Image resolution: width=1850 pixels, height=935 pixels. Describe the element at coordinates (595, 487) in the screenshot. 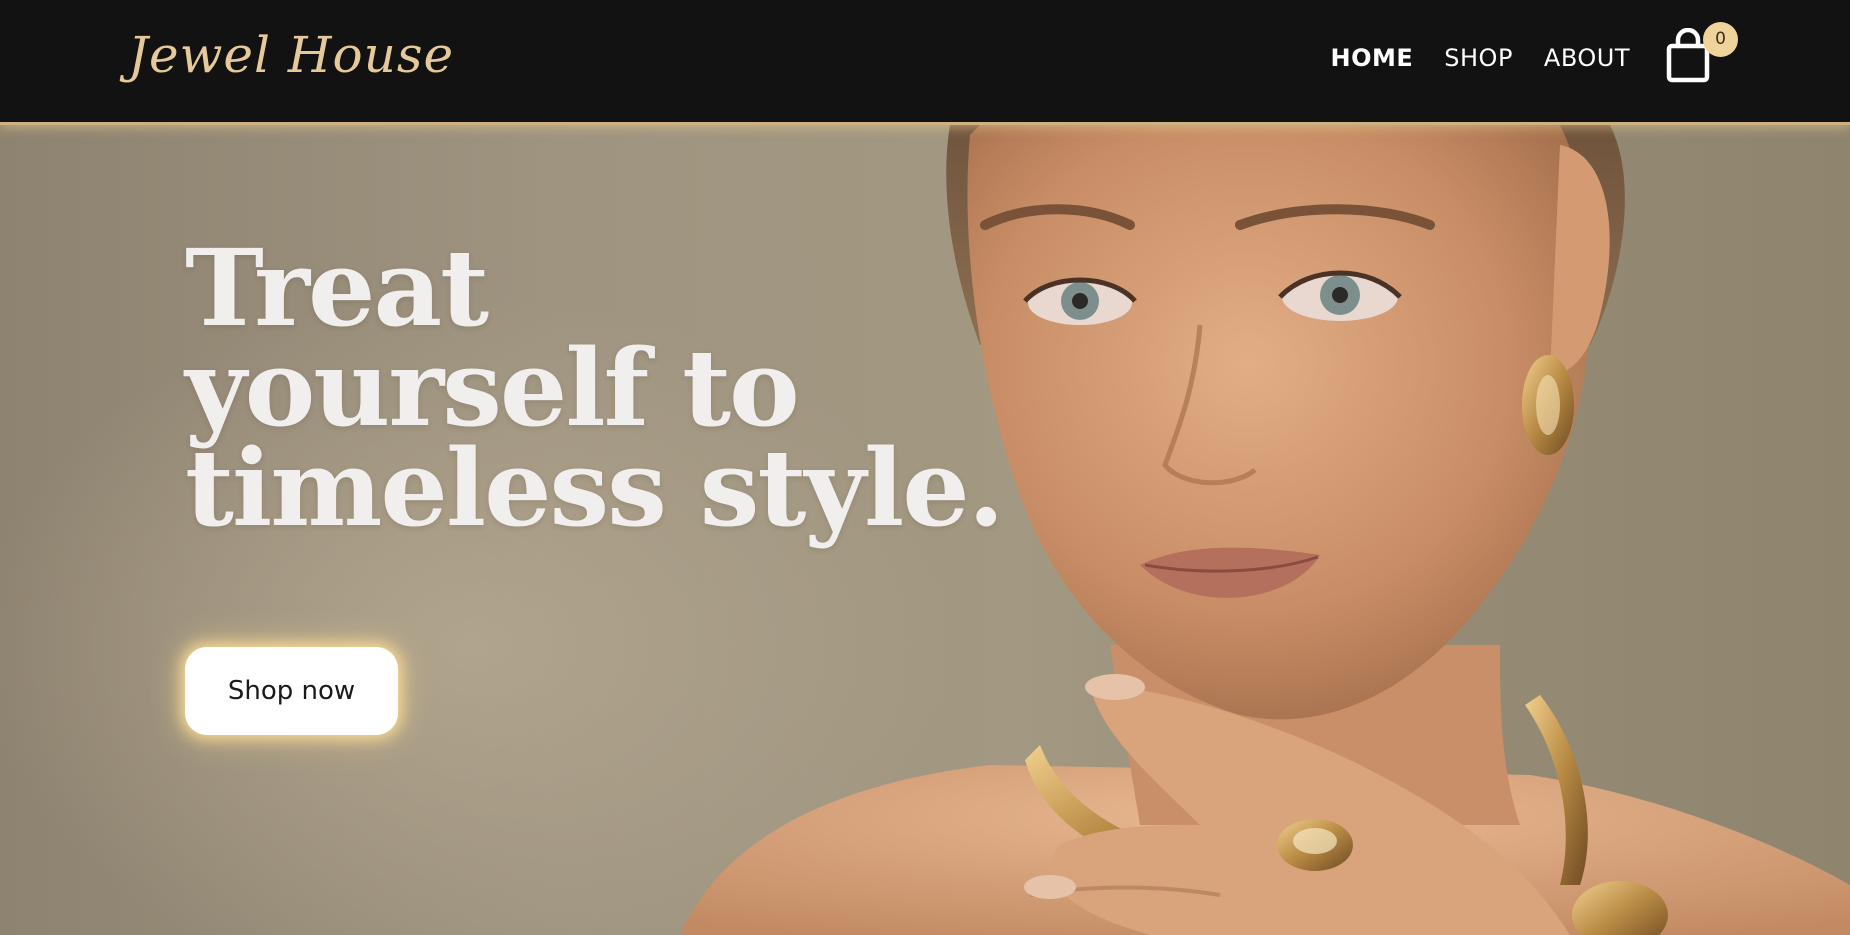

I see `hero-headline-line-3: timeless style.` at that location.